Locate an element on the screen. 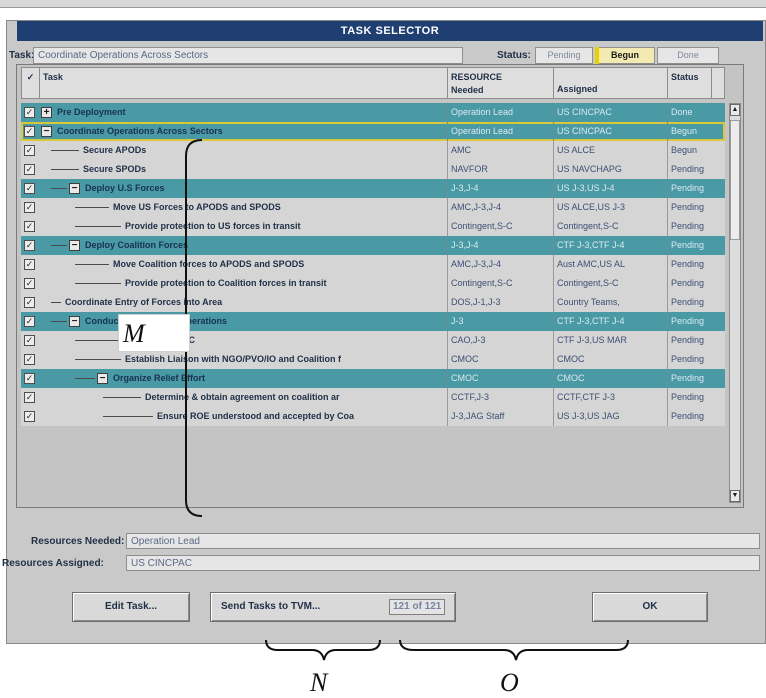  annotation-o: O is located at coordinates (509, 682).